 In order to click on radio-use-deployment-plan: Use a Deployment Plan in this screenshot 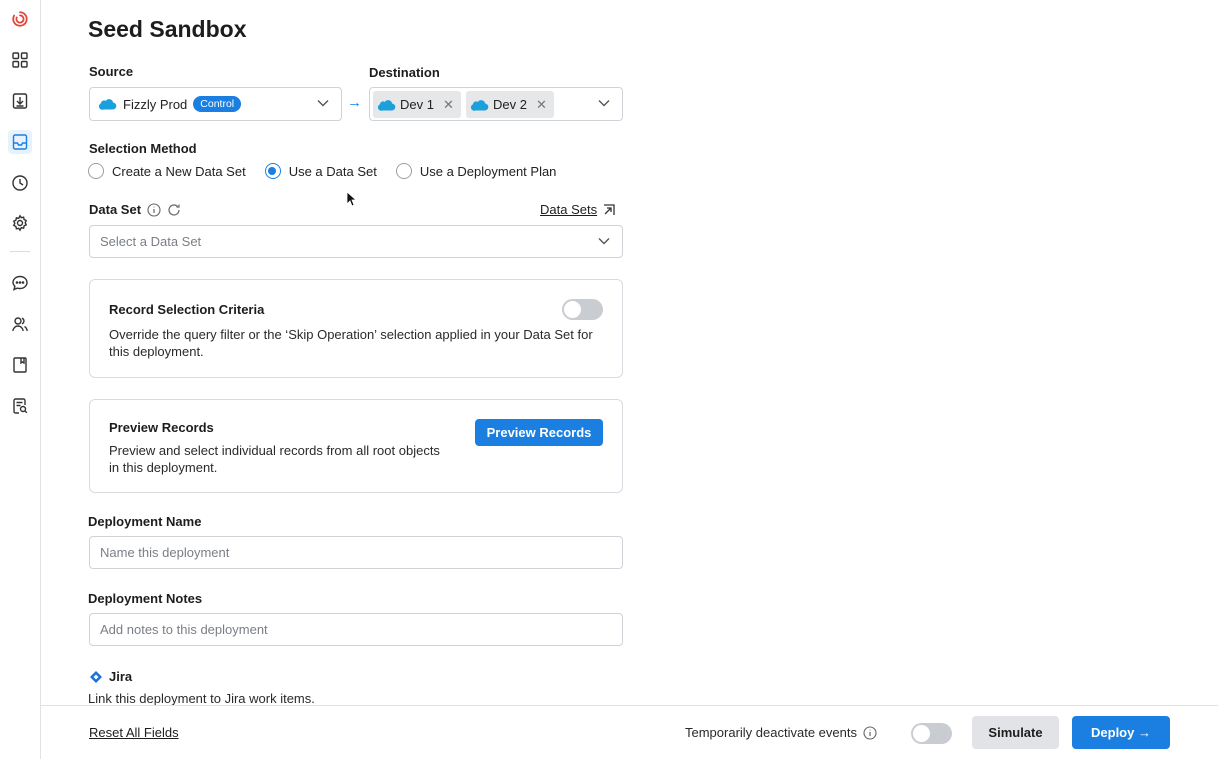, I will do `click(476, 171)`.